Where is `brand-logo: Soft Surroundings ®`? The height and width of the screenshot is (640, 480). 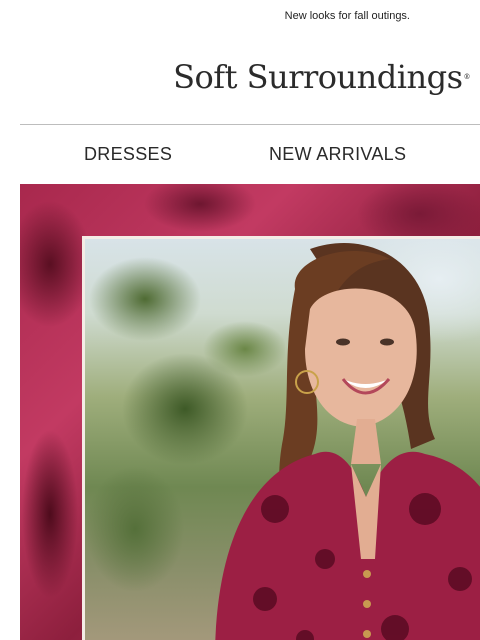 brand-logo: Soft Surroundings ® is located at coordinates (240, 77).